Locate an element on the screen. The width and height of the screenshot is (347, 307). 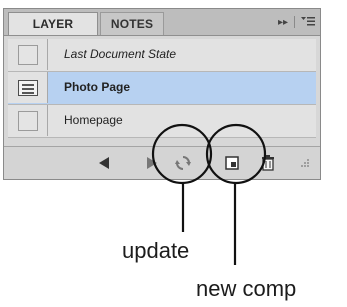
new-comp-annotation-label: new comp is located at coordinates (246, 288).